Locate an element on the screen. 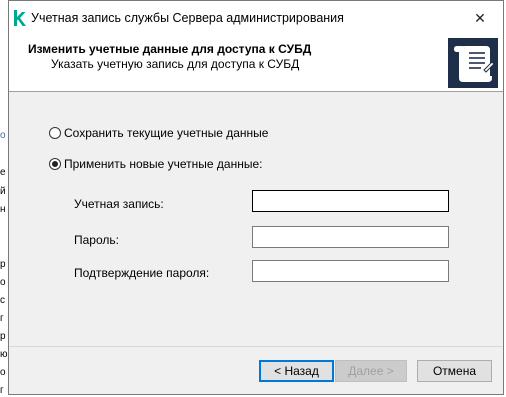 This screenshot has width=506, height=397. back-button: < Назад is located at coordinates (296, 371).